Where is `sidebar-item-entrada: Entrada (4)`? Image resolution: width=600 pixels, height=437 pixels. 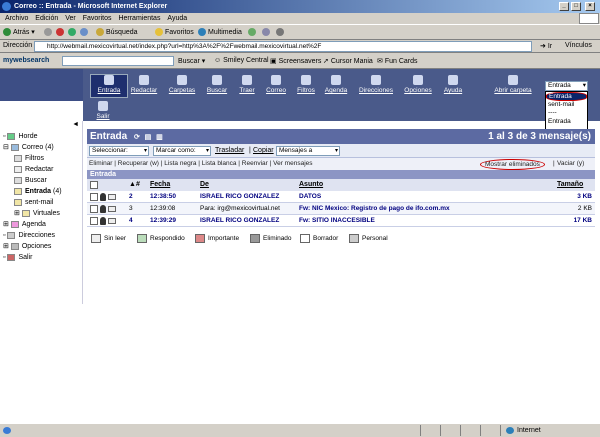
sidebar-item-entrada: Entrada (4) is located at coordinates (38, 191).